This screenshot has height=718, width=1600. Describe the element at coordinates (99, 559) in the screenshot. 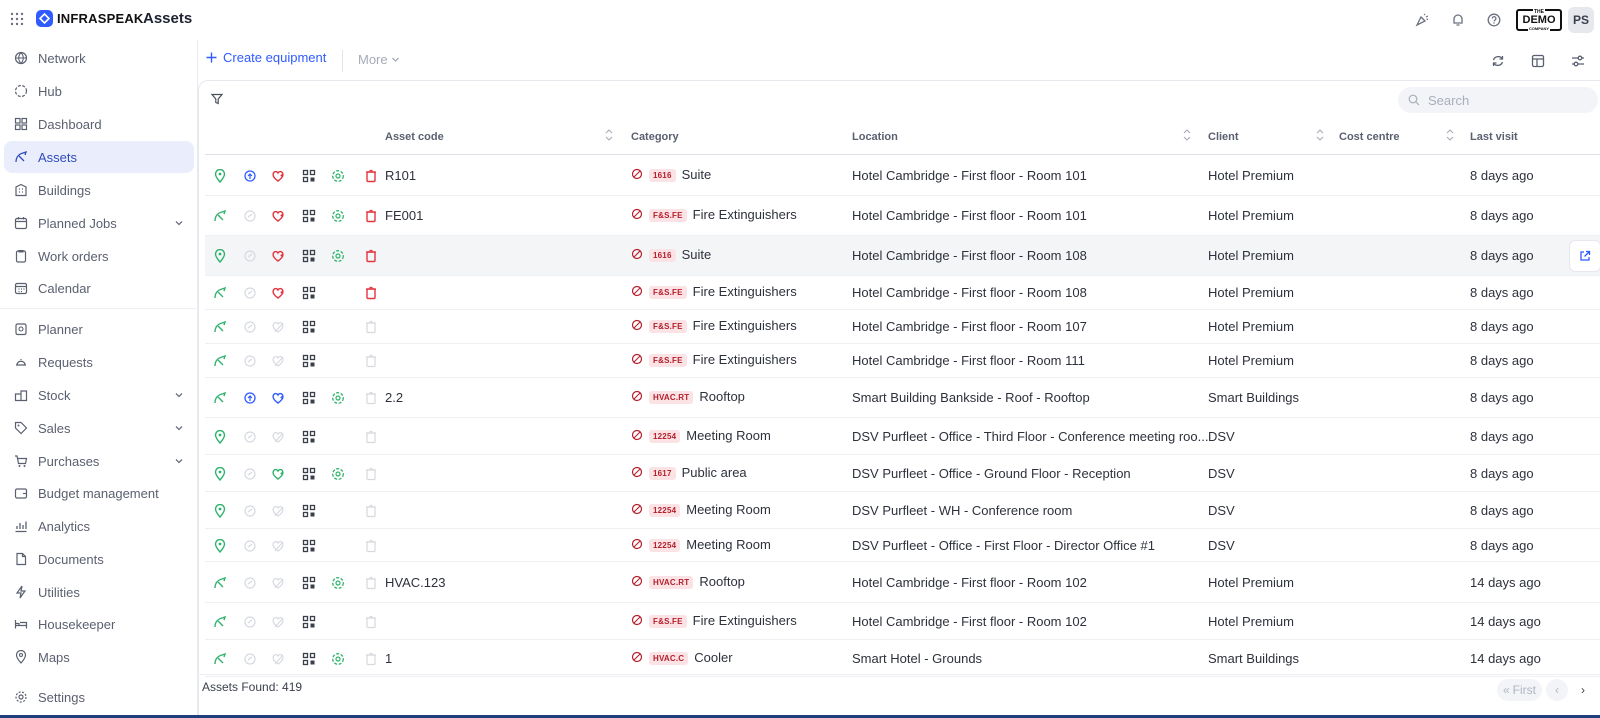

I see `sidebar-item-documents: Documents` at that location.